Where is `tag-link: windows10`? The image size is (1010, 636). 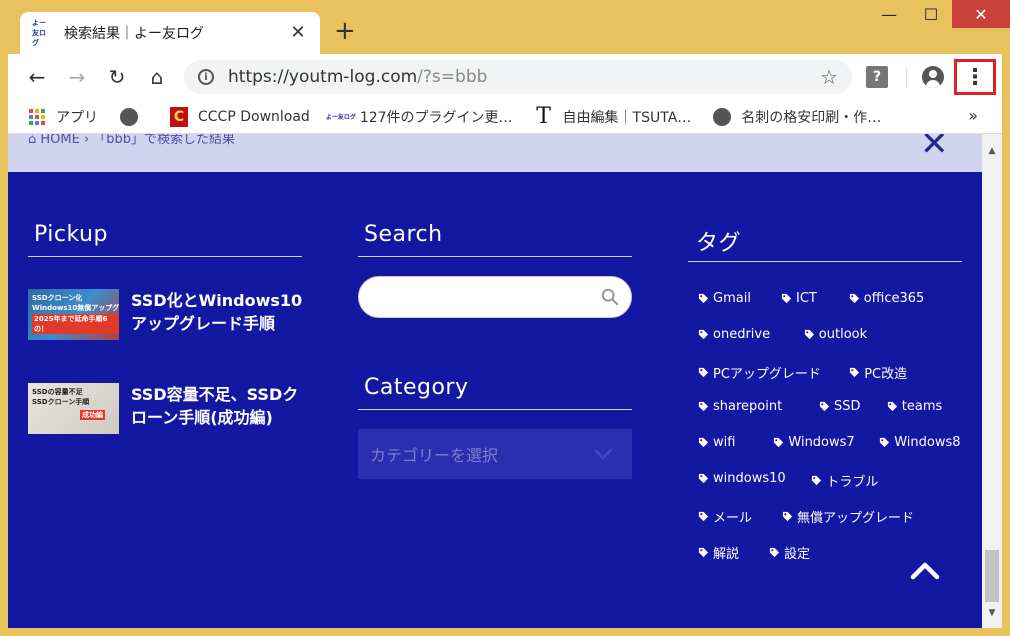
tag-link: windows10 is located at coordinates (742, 478).